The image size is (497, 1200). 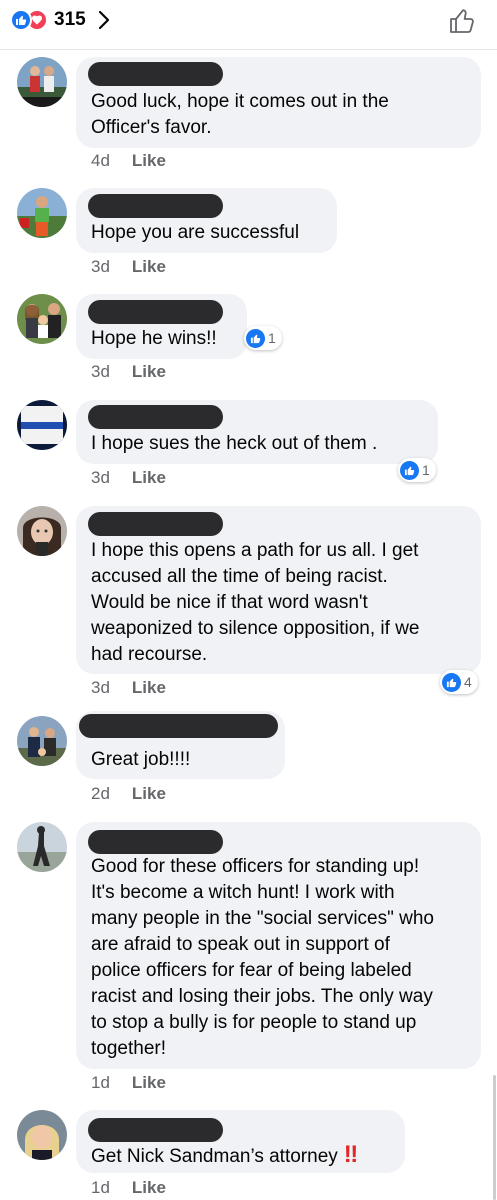 What do you see at coordinates (195, 232) in the screenshot?
I see `comment-text: Hope you are successful` at bounding box center [195, 232].